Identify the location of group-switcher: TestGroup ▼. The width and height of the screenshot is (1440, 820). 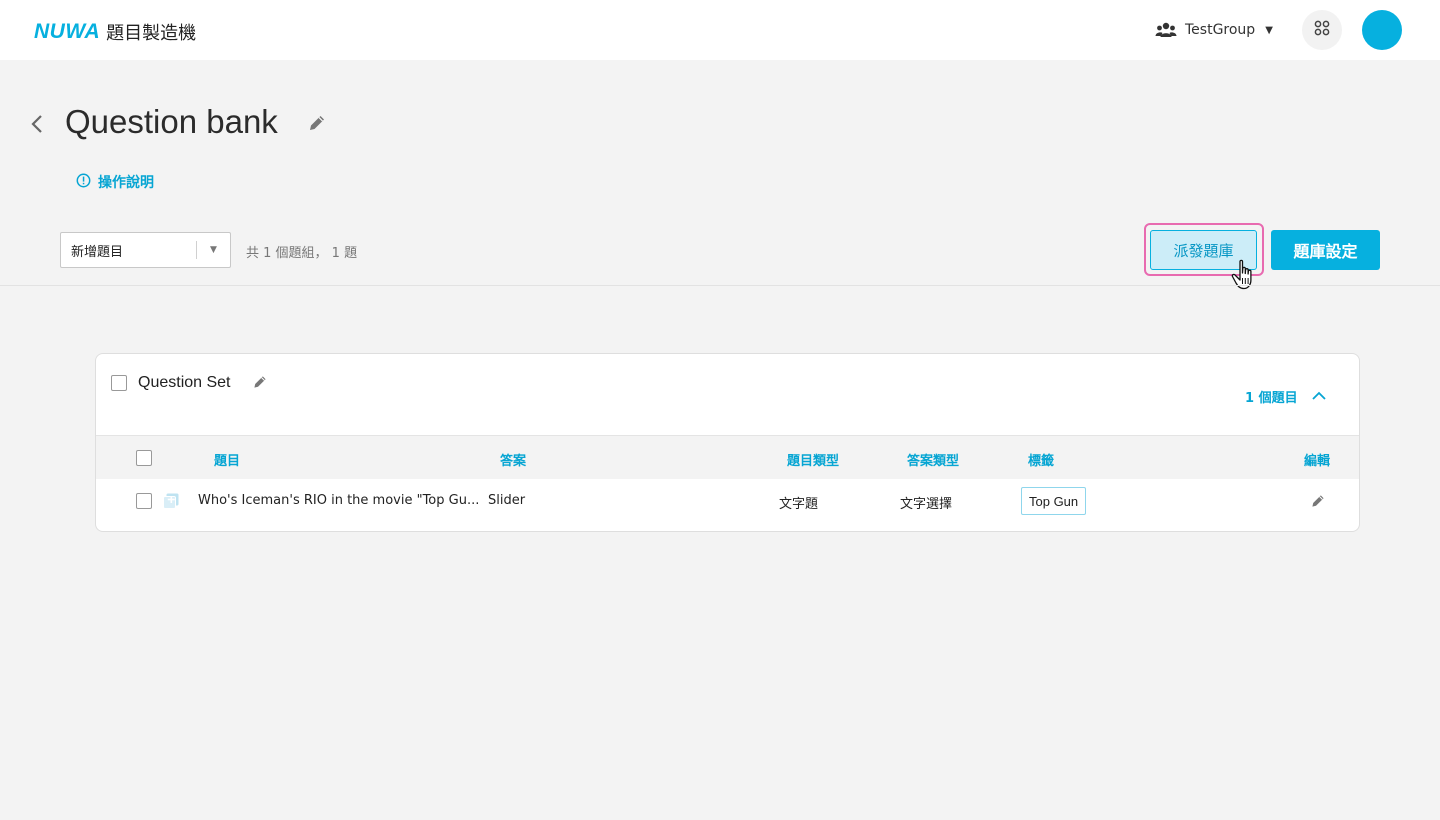
(1214, 30).